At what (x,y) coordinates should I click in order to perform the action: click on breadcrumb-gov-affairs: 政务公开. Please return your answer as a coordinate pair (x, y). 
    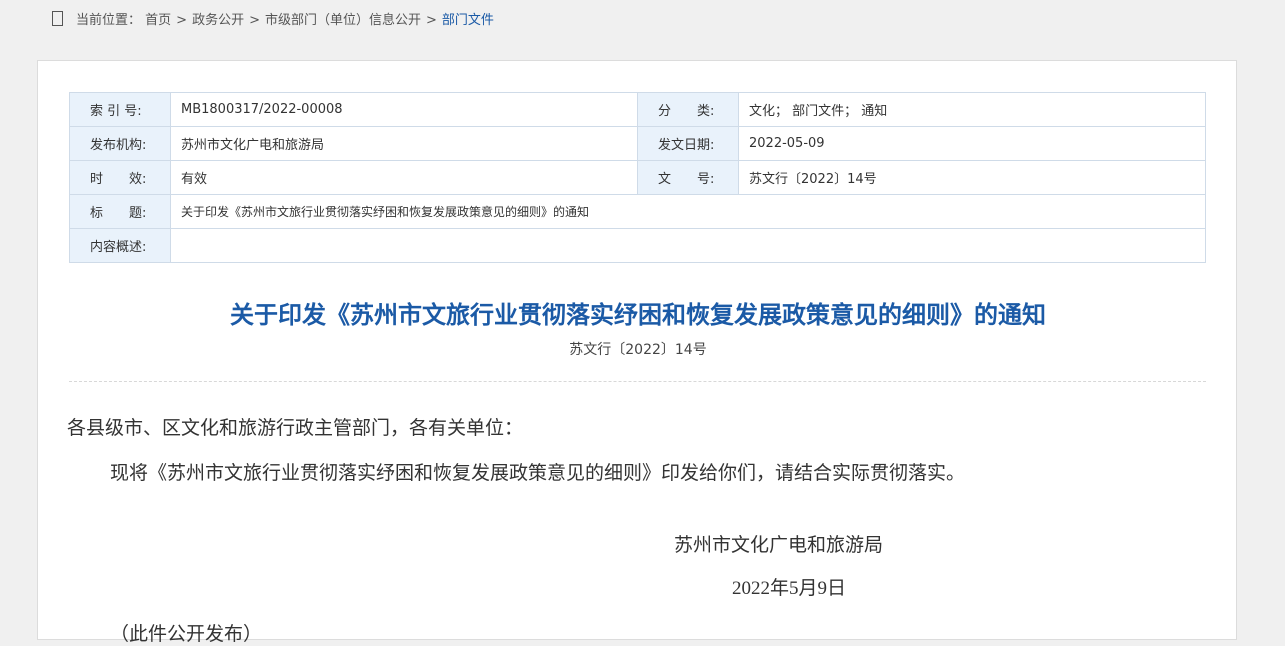
    Looking at the image, I should click on (218, 20).